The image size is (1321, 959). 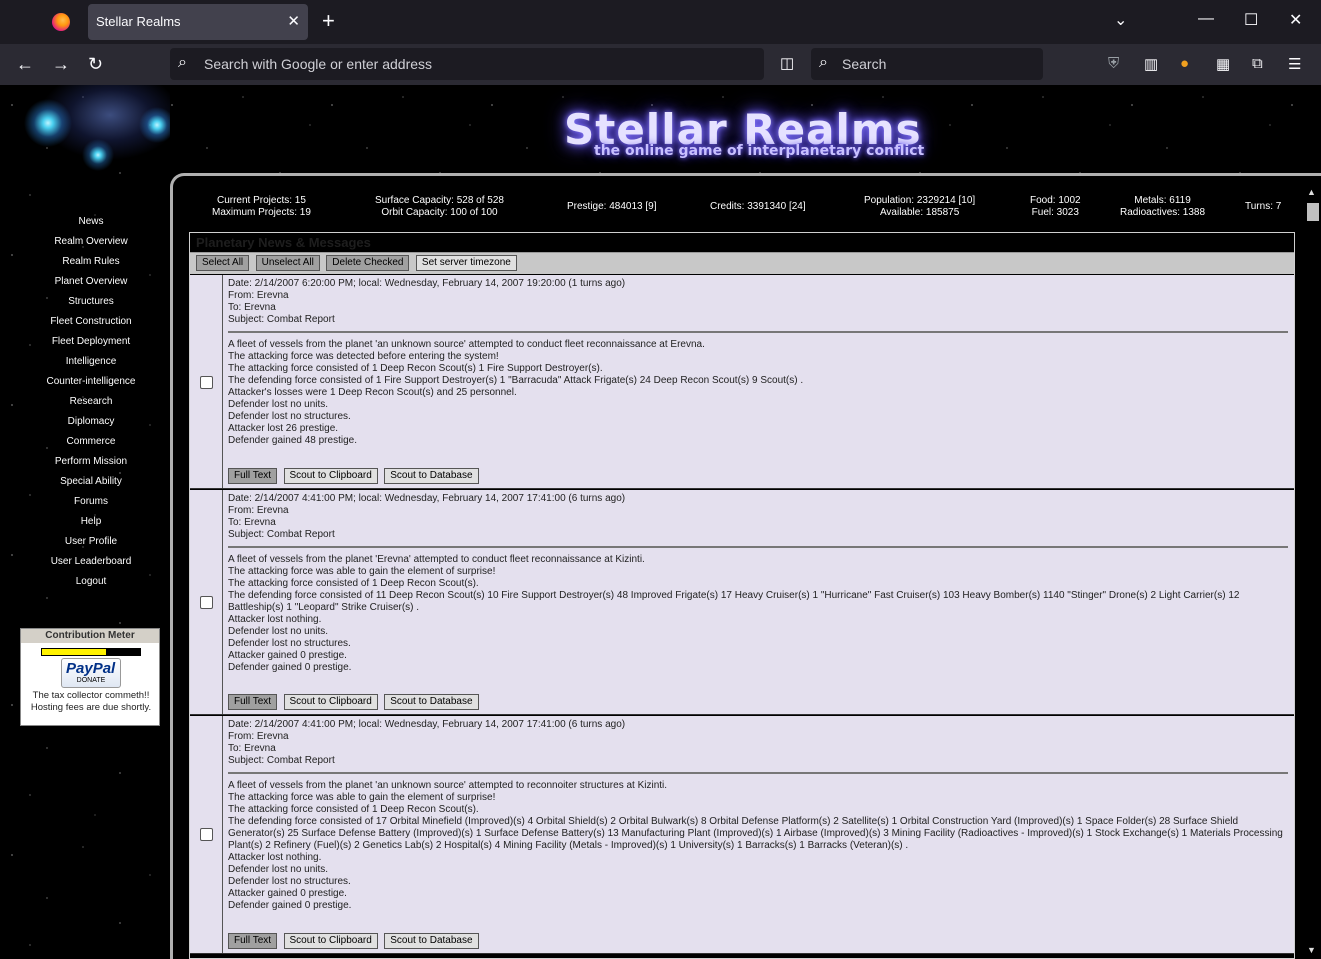 I want to click on meter-progress-fill, so click(x=74, y=652).